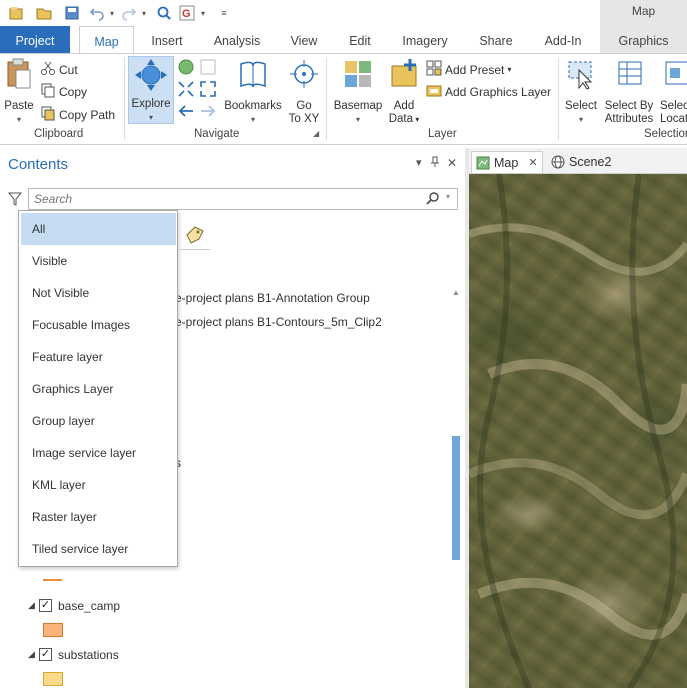 The image size is (687, 688). Describe the element at coordinates (48, 69) in the screenshot. I see `cut-icon` at that location.